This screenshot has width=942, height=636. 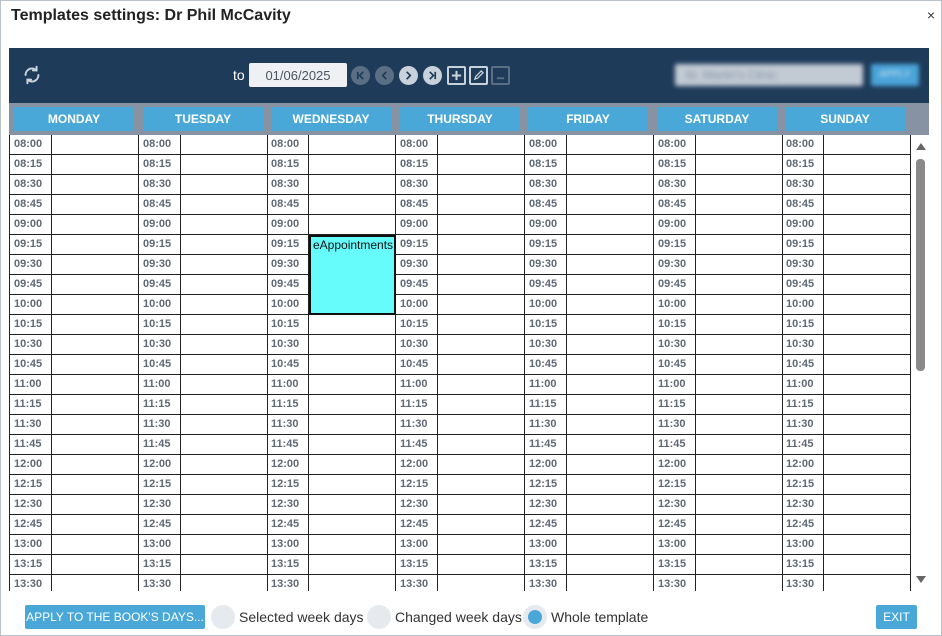 I want to click on day-header-saturday: SATURDAY, so click(x=717, y=119).